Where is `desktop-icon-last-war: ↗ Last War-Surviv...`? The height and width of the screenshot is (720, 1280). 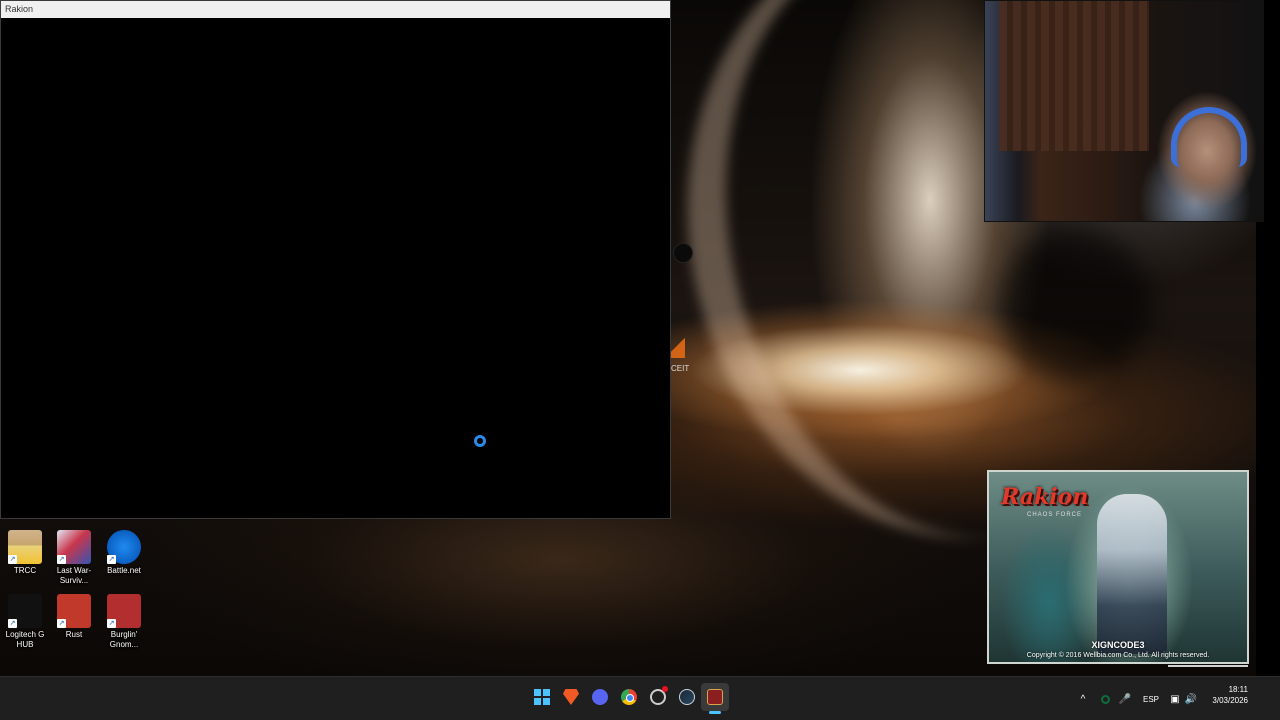 desktop-icon-last-war: ↗ Last War-Surviv... is located at coordinates (74, 561).